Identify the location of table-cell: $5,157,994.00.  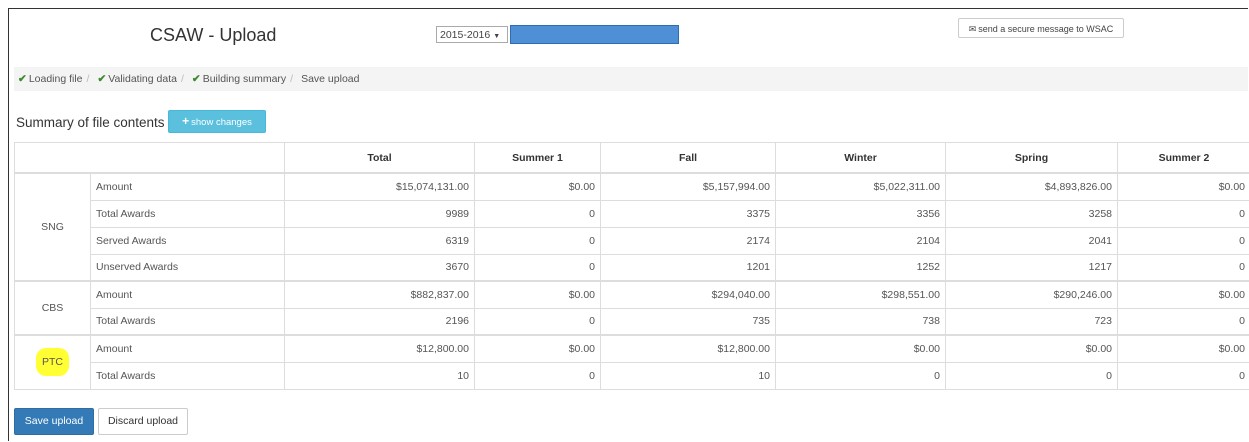
(688, 186).